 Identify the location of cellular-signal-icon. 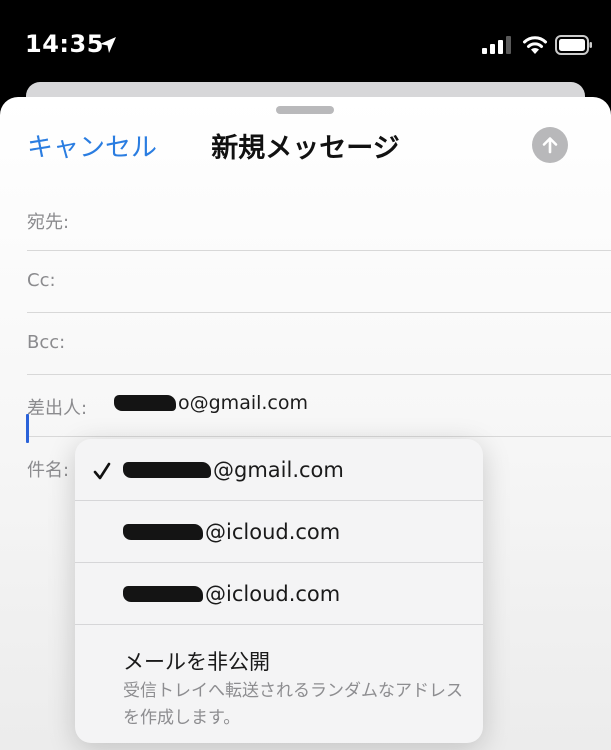
(496, 45).